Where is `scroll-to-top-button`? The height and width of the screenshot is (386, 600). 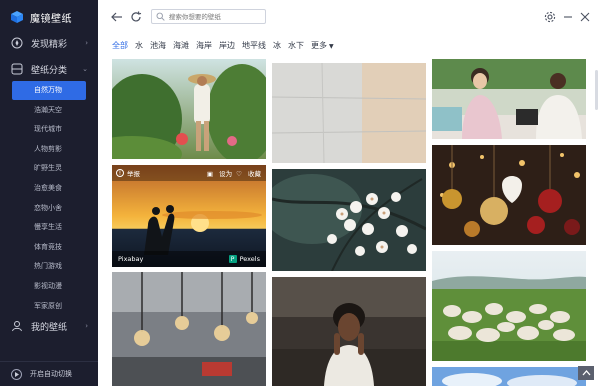 scroll-to-top-button is located at coordinates (586, 373).